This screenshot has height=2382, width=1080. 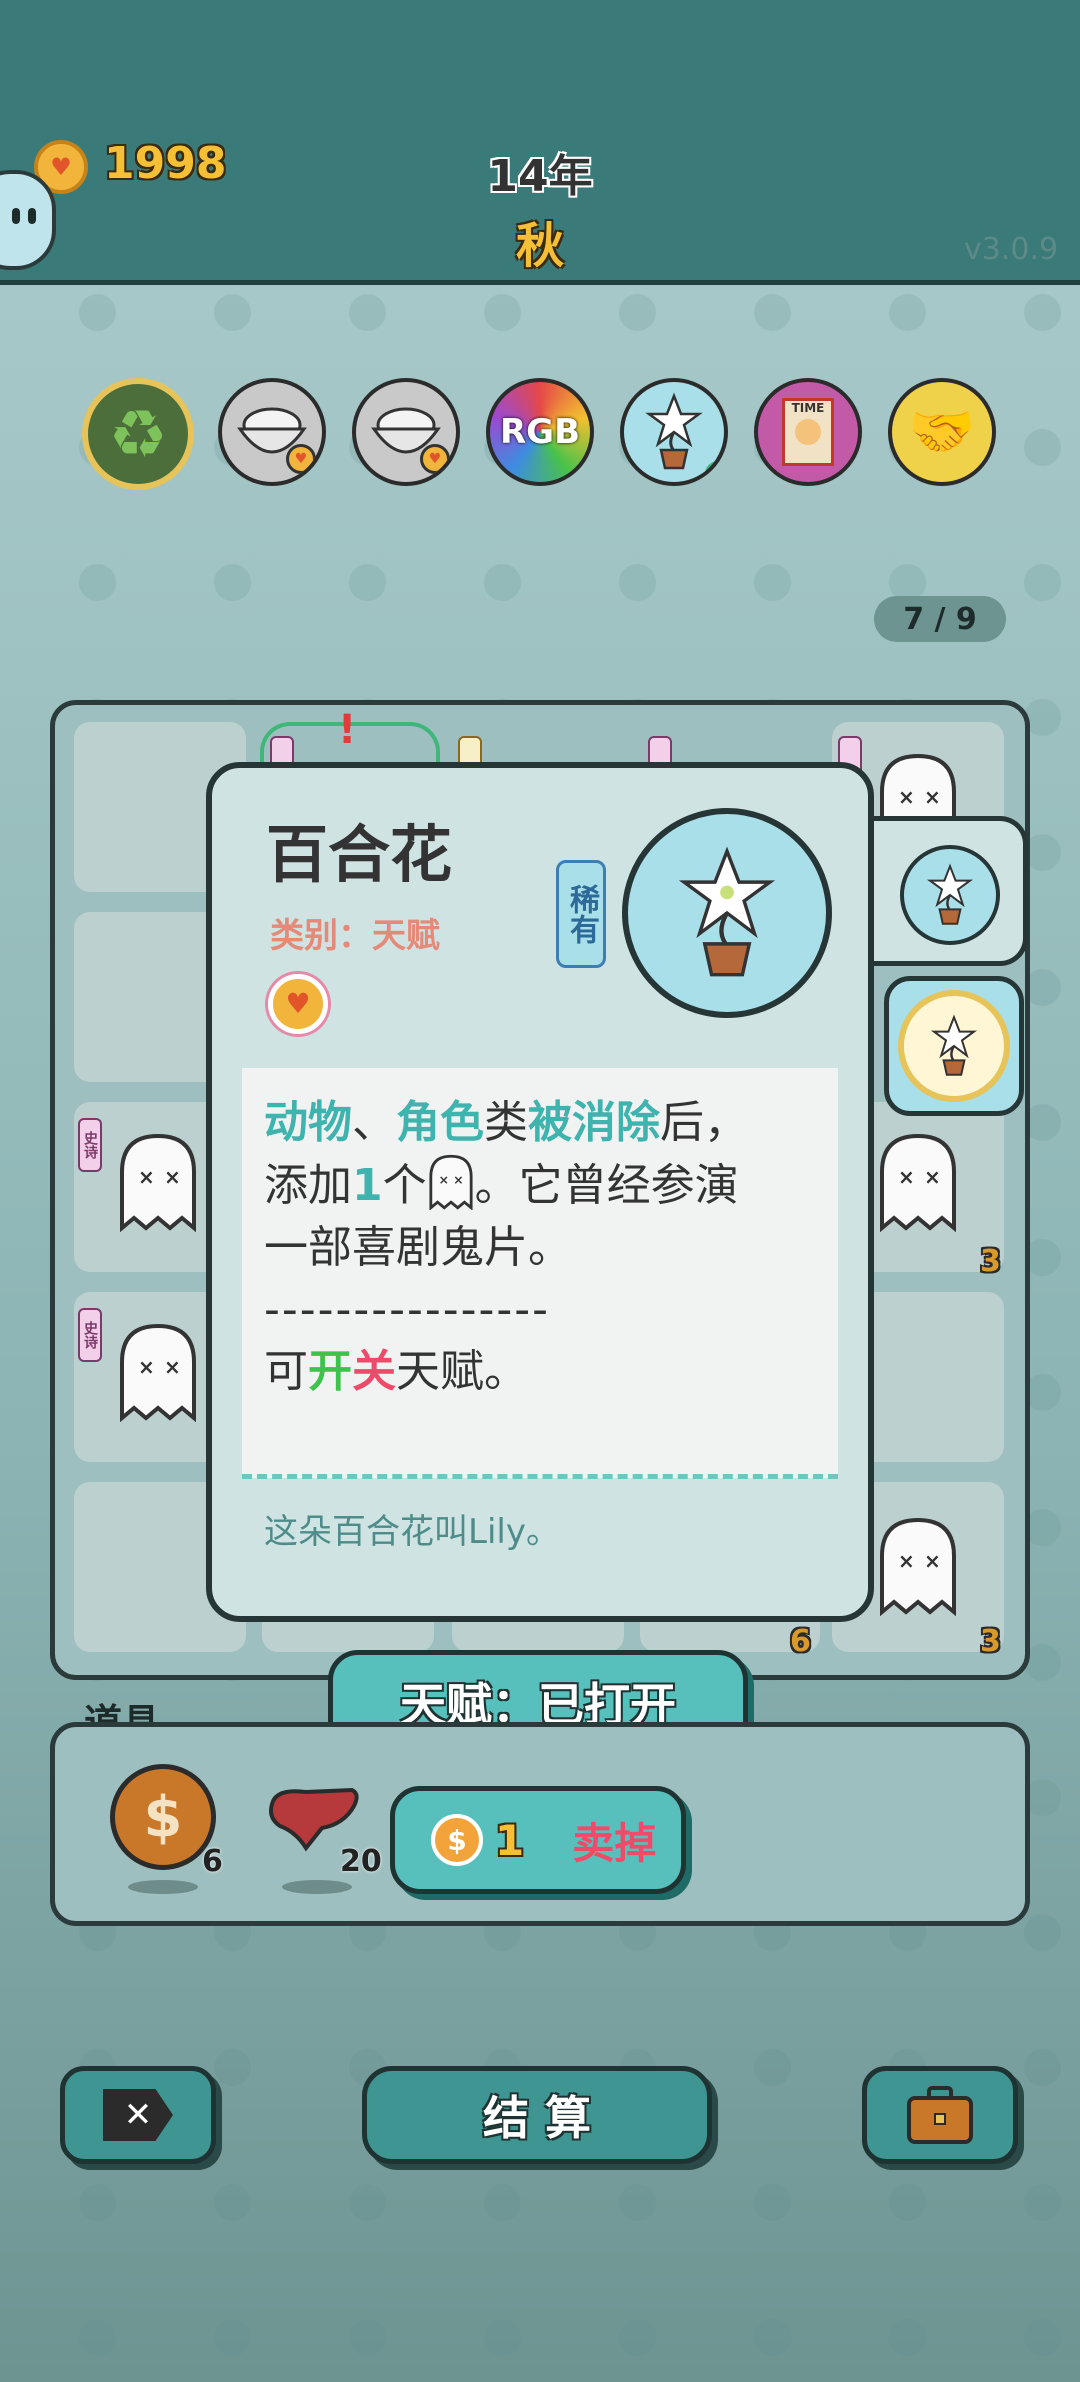 I want to click on delete-icon: ✕, so click(x=138, y=2115).